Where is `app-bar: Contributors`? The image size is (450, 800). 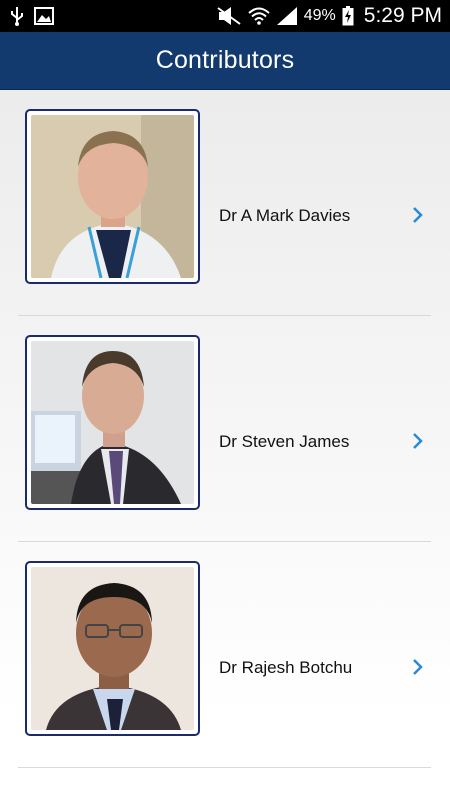
app-bar: Contributors is located at coordinates (225, 61).